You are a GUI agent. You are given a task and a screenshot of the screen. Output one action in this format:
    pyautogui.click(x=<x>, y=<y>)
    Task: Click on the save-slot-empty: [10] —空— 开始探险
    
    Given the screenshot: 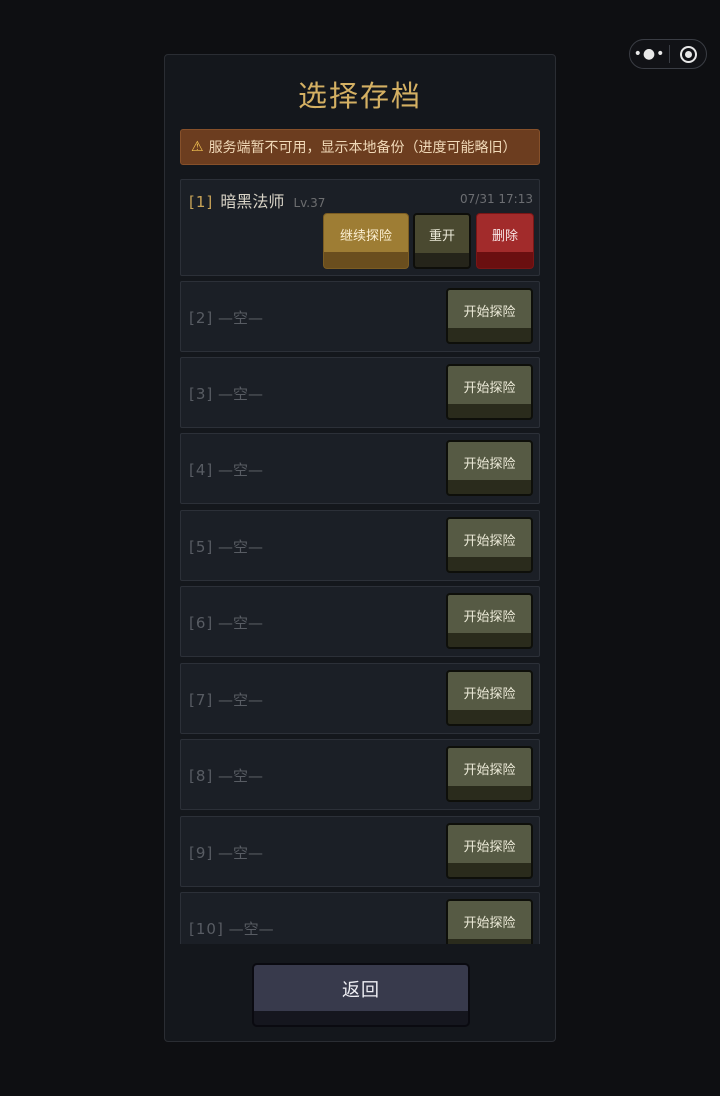 What is the action you would take?
    pyautogui.click(x=360, y=918)
    